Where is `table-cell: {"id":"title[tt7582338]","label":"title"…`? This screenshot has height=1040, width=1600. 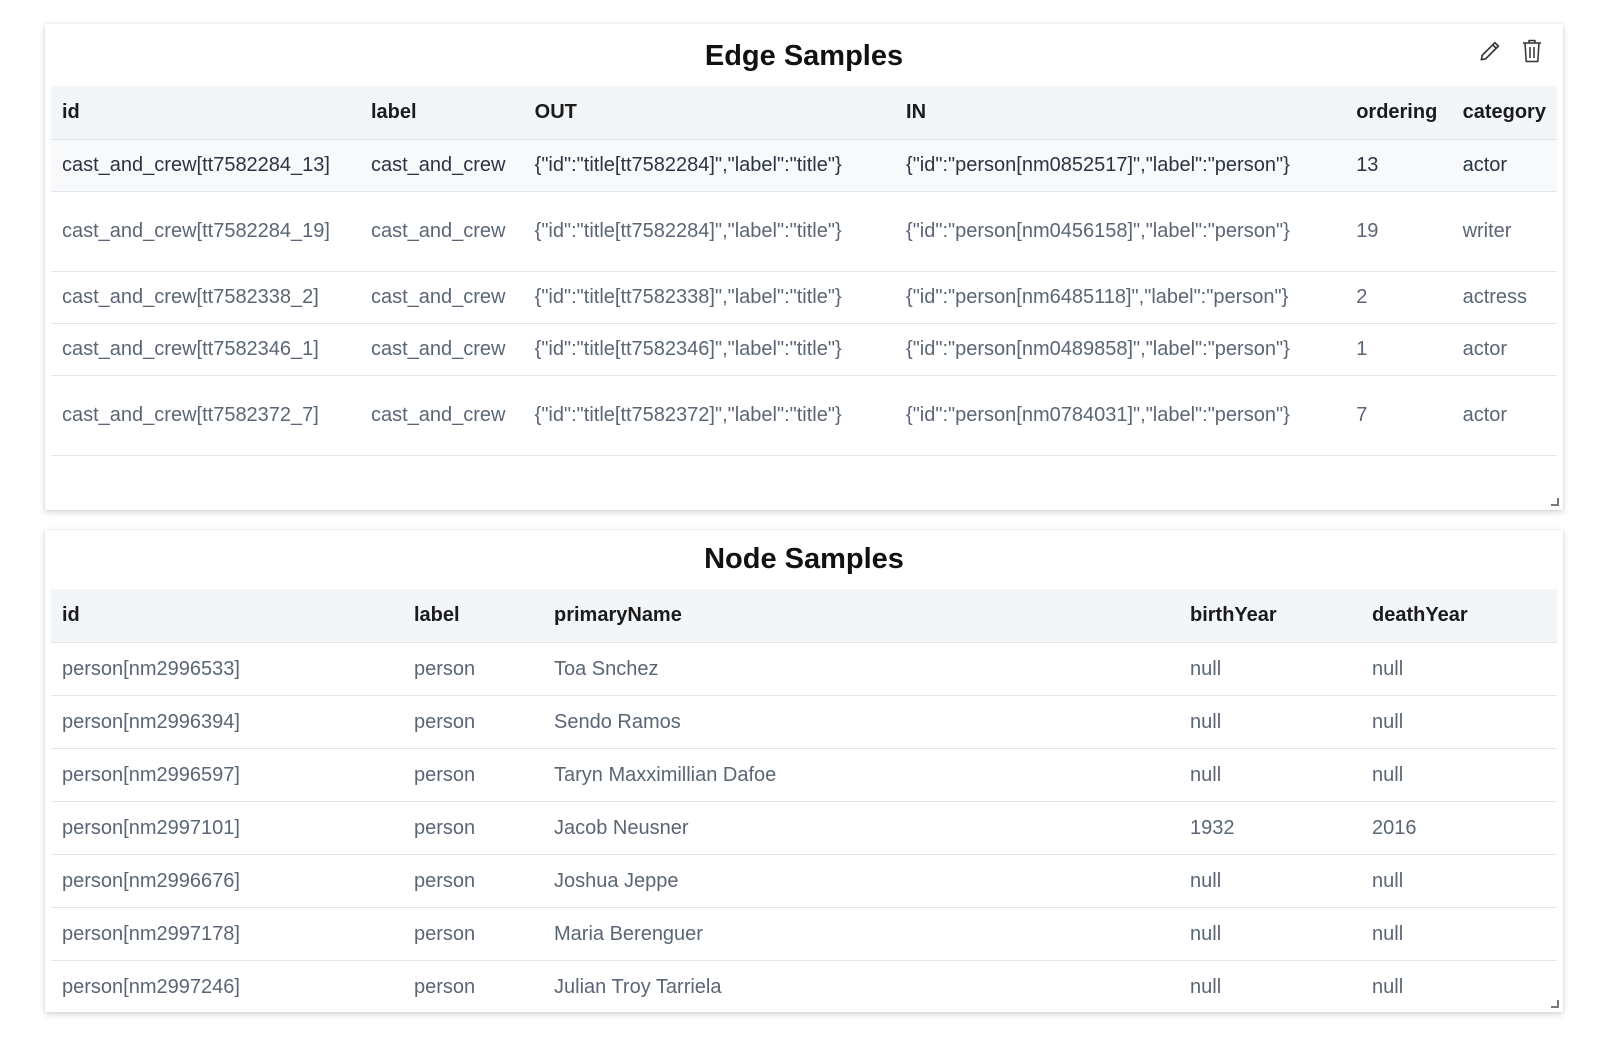 table-cell: {"id":"title[tt7582338]","label":"title"… is located at coordinates (709, 297).